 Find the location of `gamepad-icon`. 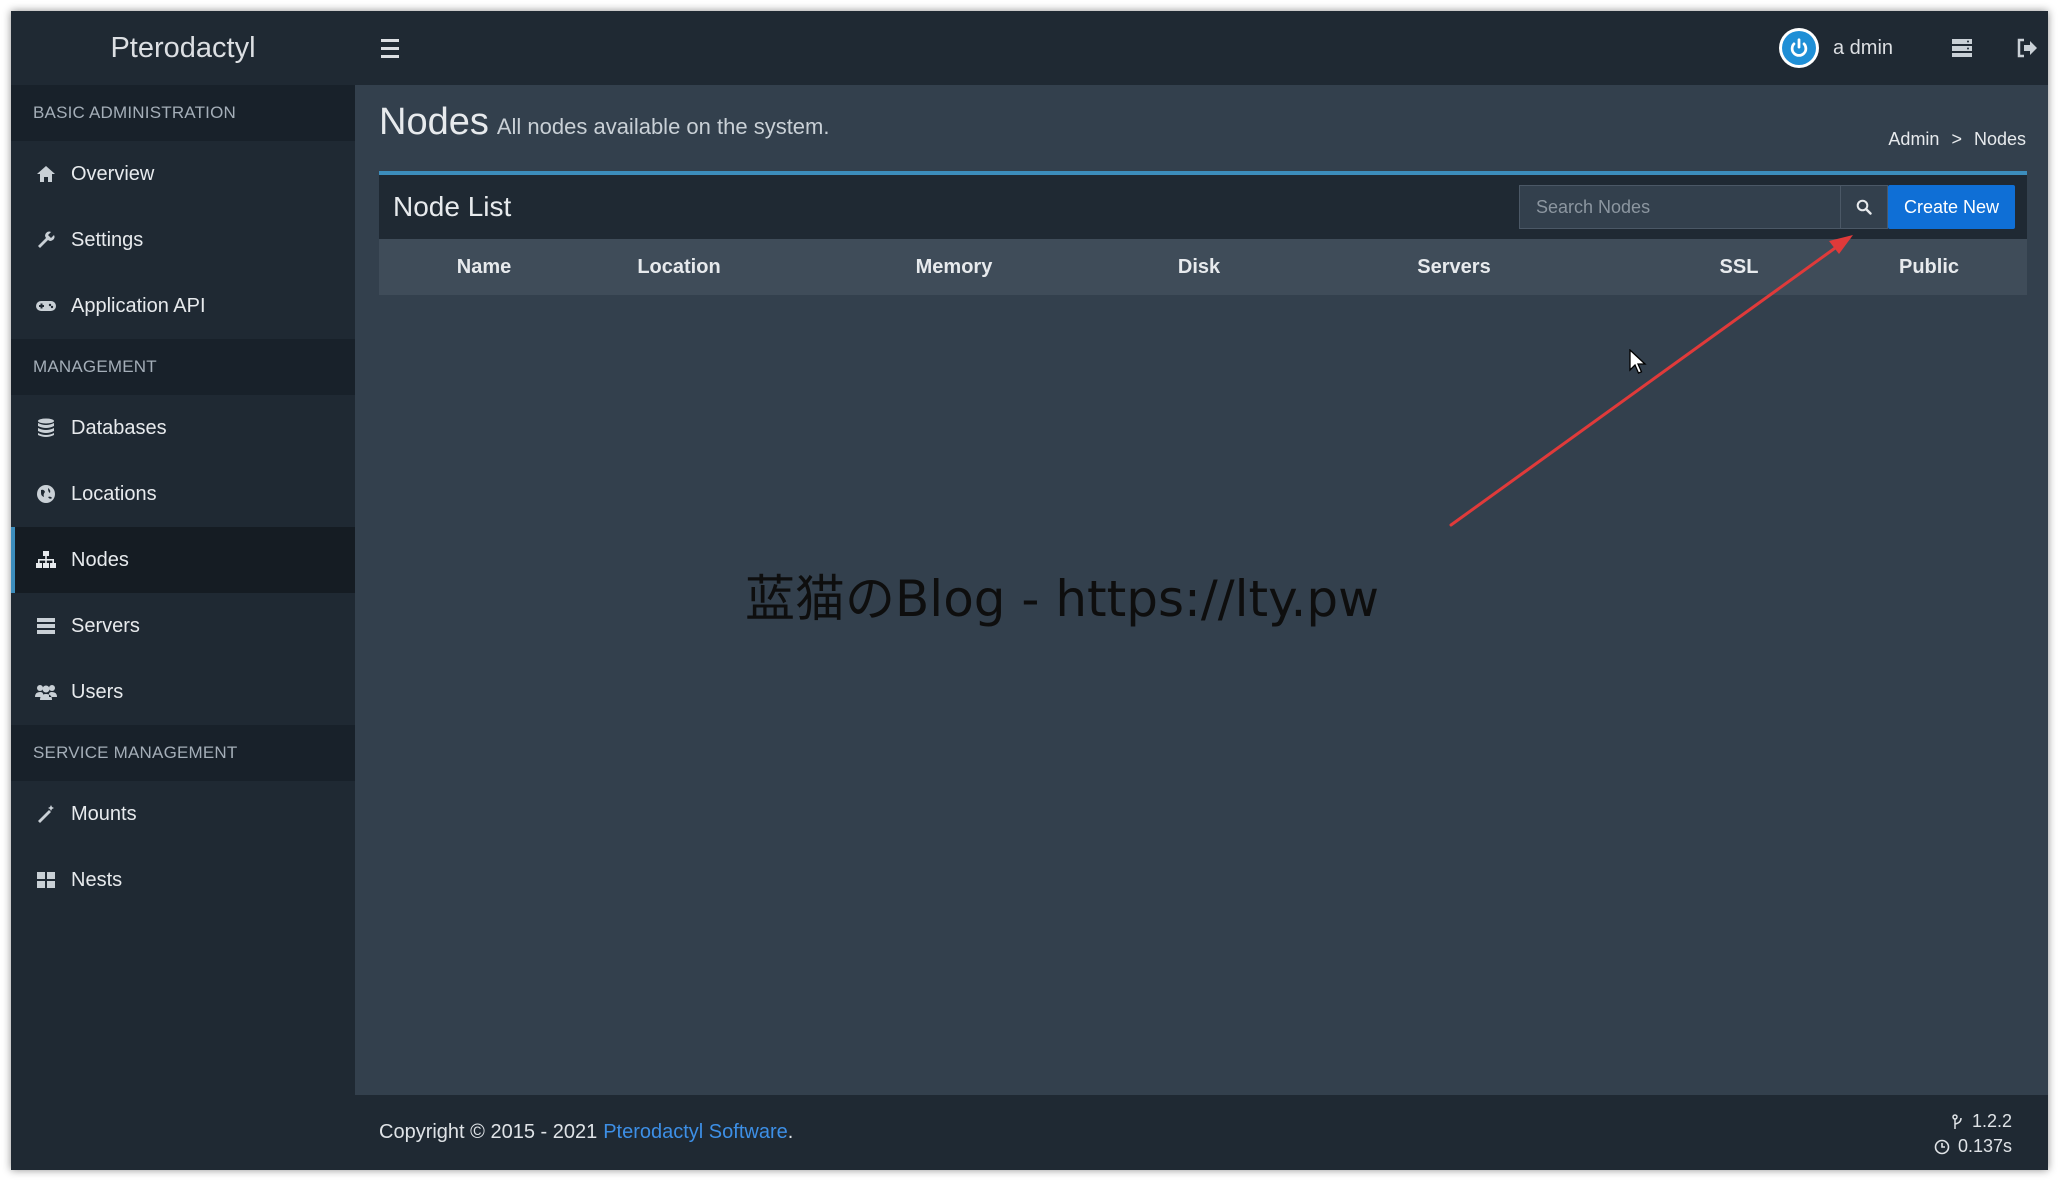

gamepad-icon is located at coordinates (46, 306).